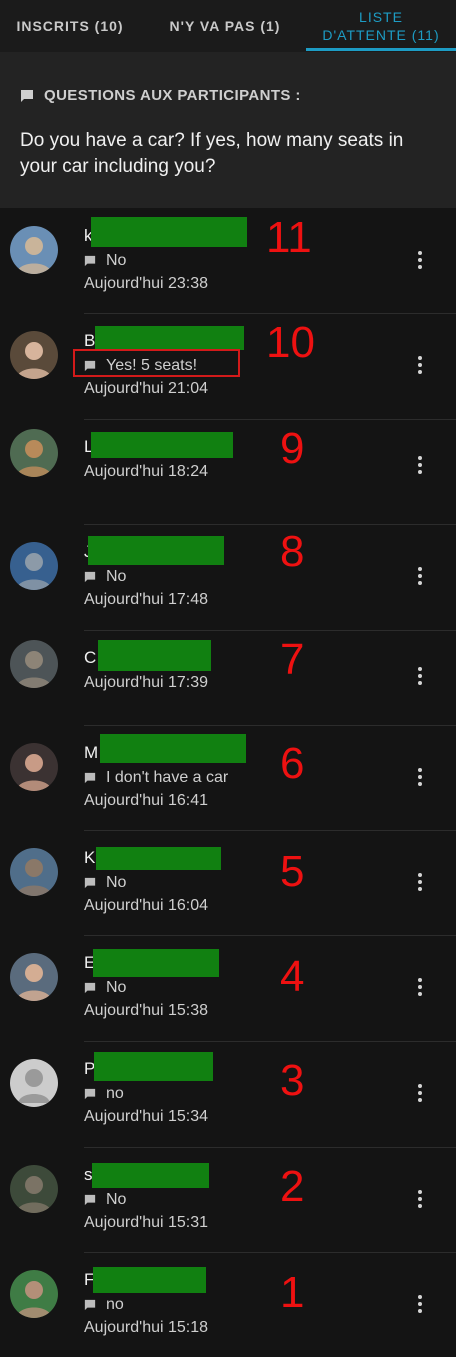 The image size is (456, 1357). Describe the element at coordinates (228, 682) in the screenshot. I see `attendee-row: C Aujourd'hui 17:39` at that location.